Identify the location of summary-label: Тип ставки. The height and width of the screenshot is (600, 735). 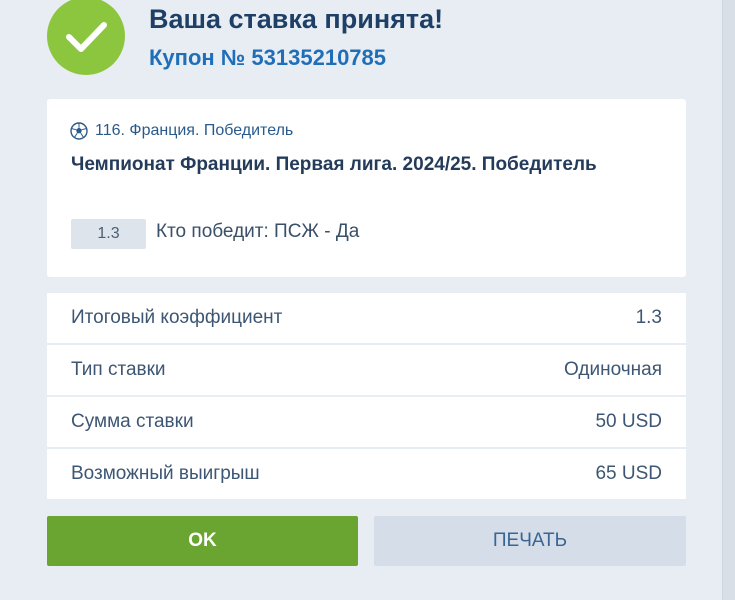
(118, 369).